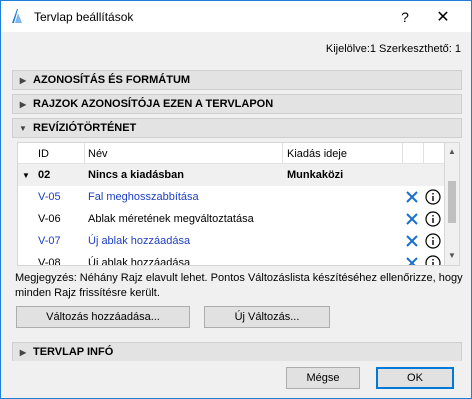 This screenshot has width=472, height=399. I want to click on table-header: ID Név Kiadás ideje, so click(231, 153).